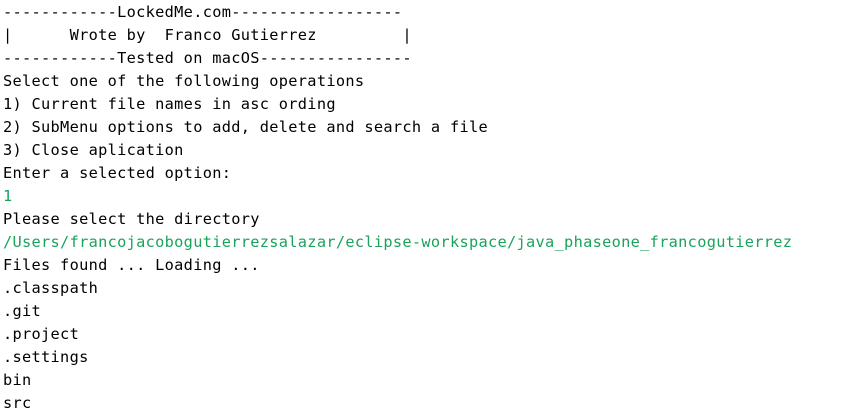 The width and height of the screenshot is (861, 415). Describe the element at coordinates (8, 196) in the screenshot. I see `user-option-input: 1` at that location.